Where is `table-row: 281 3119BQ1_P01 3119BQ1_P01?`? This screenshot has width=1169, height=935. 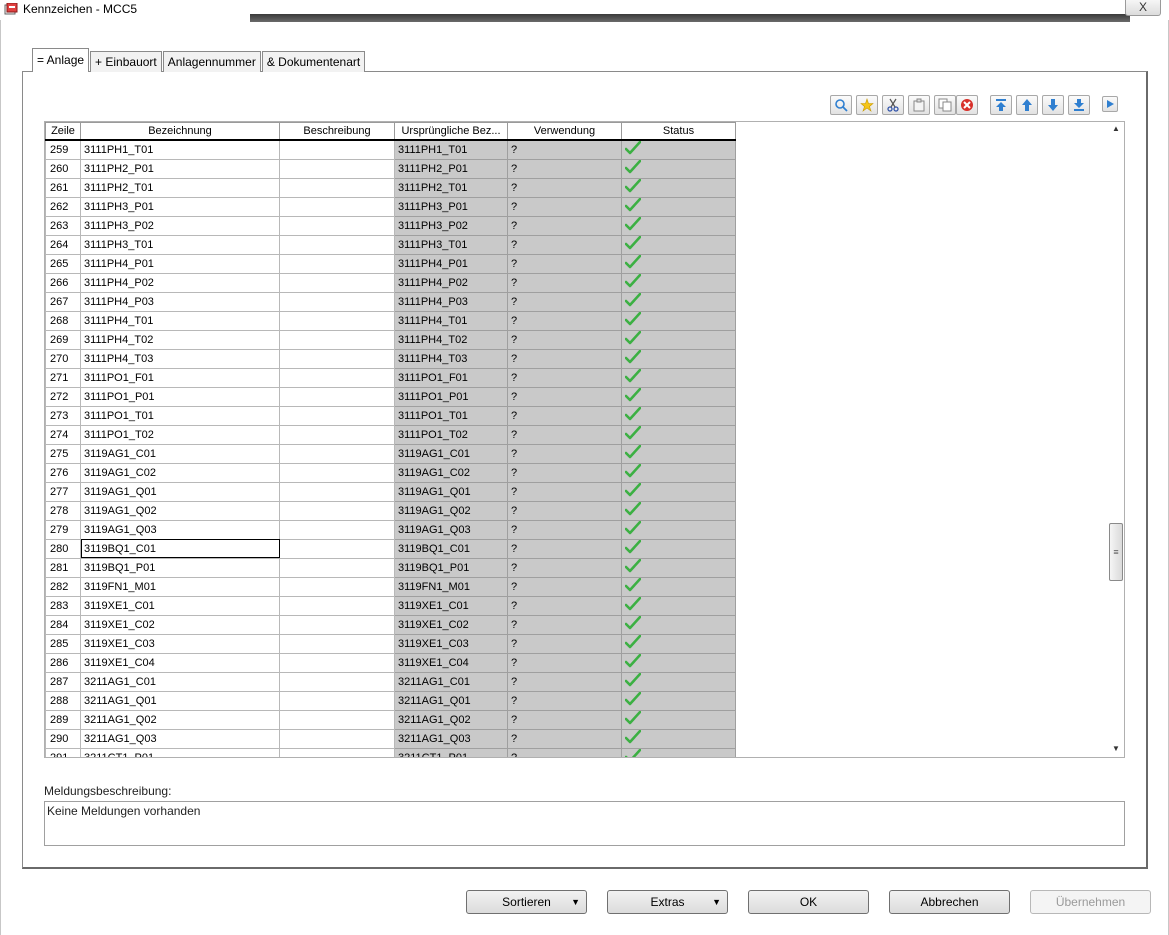
table-row: 281 3119BQ1_P01 3119BQ1_P01? is located at coordinates (390, 567).